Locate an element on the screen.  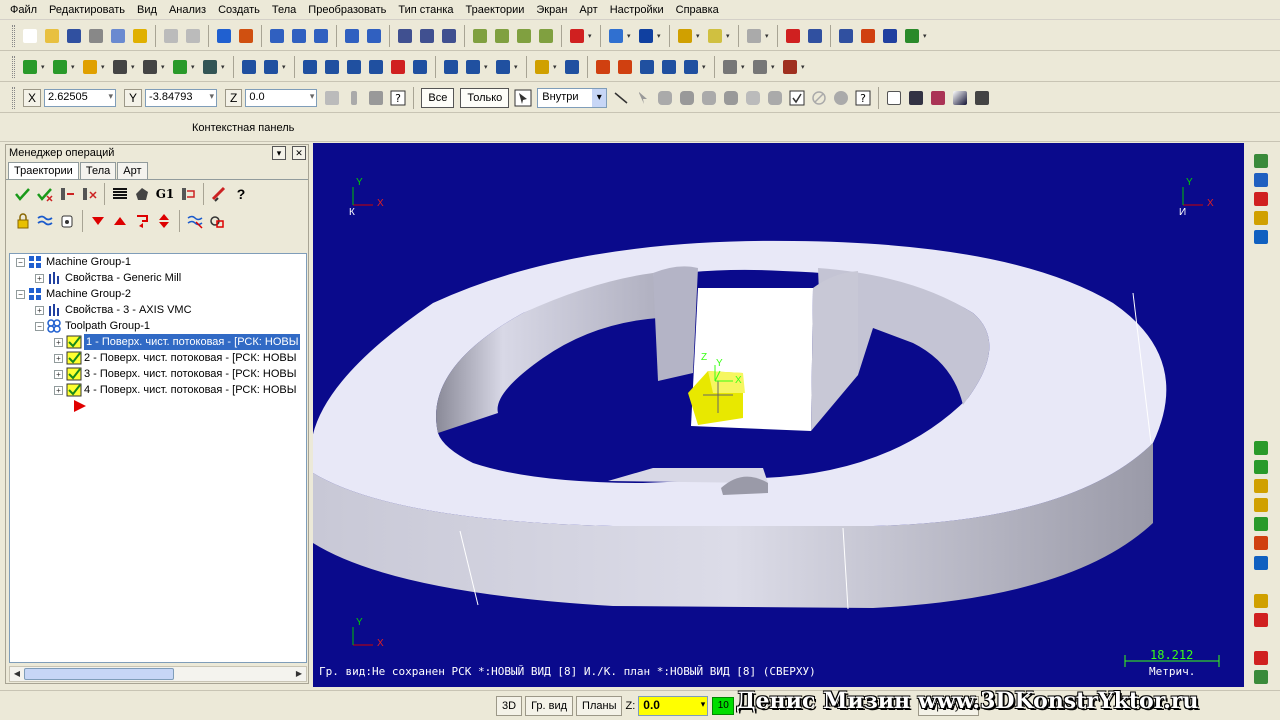
break-icon is located at coordinates (271, 67).